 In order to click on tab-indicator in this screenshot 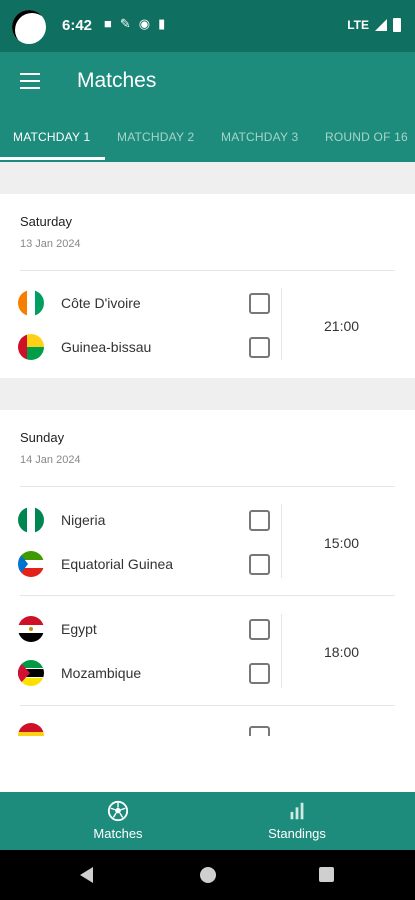, I will do `click(52, 158)`.